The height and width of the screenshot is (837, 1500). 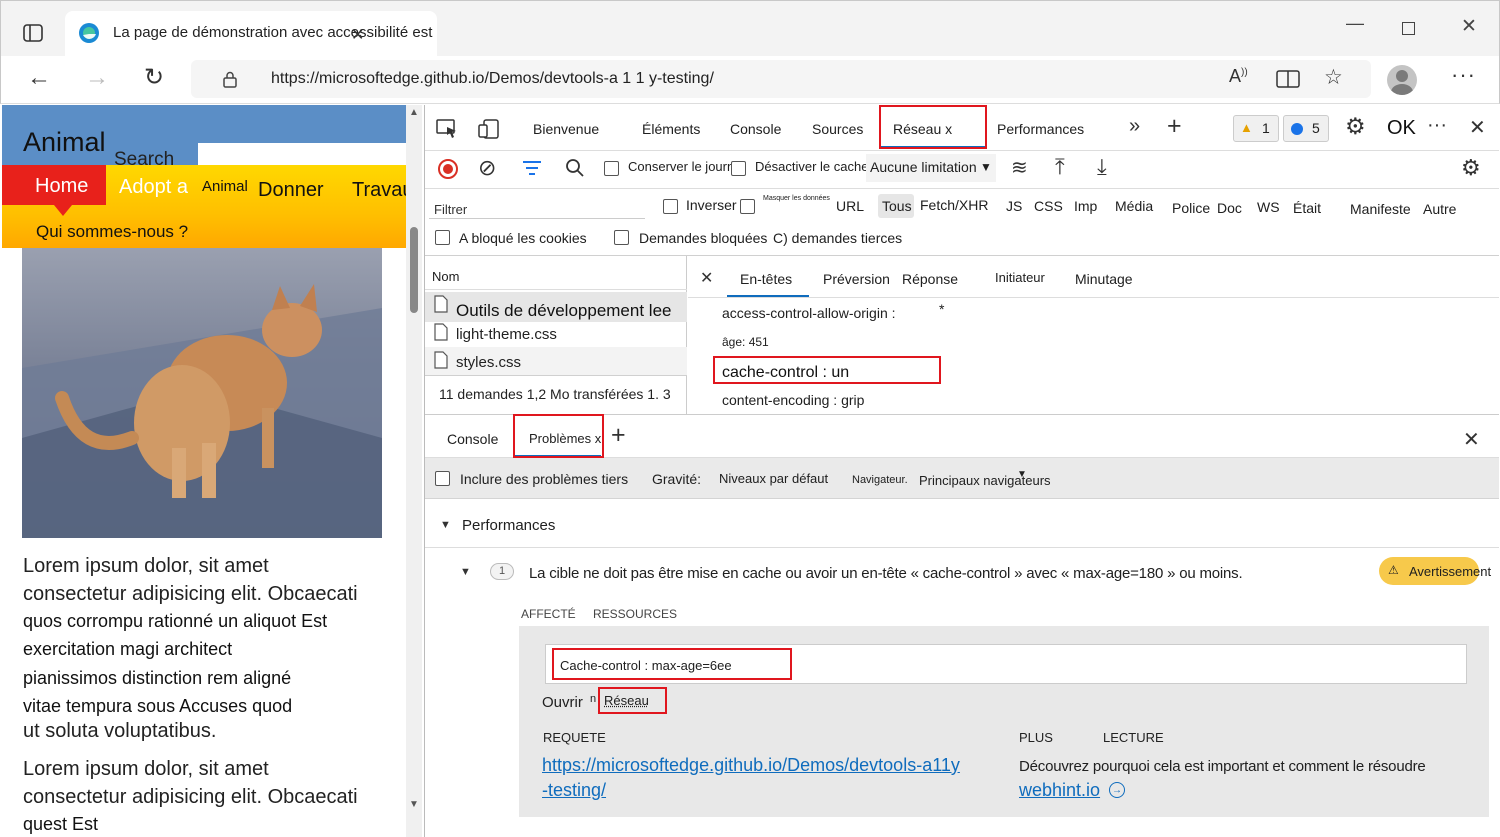 I want to click on network-conditions-icon: ≋, so click(x=1019, y=167).